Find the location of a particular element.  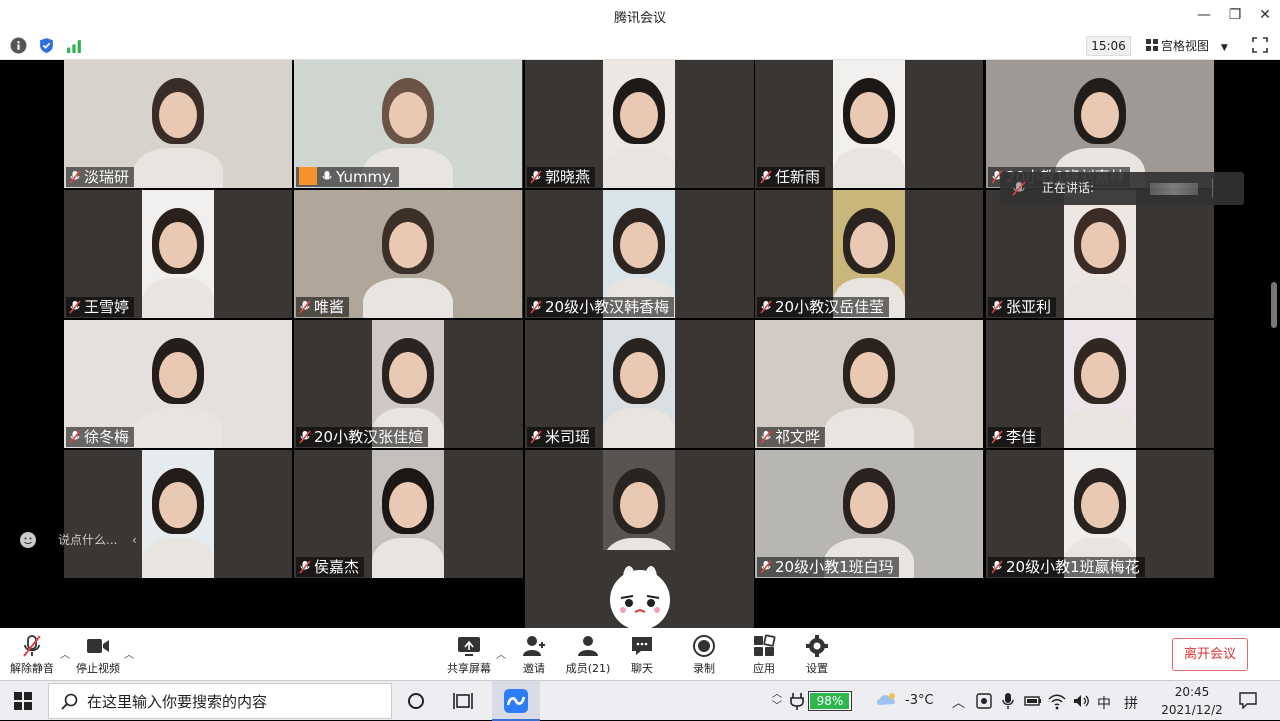

share-screen-label: 共享屏幕 is located at coordinates (469, 668).